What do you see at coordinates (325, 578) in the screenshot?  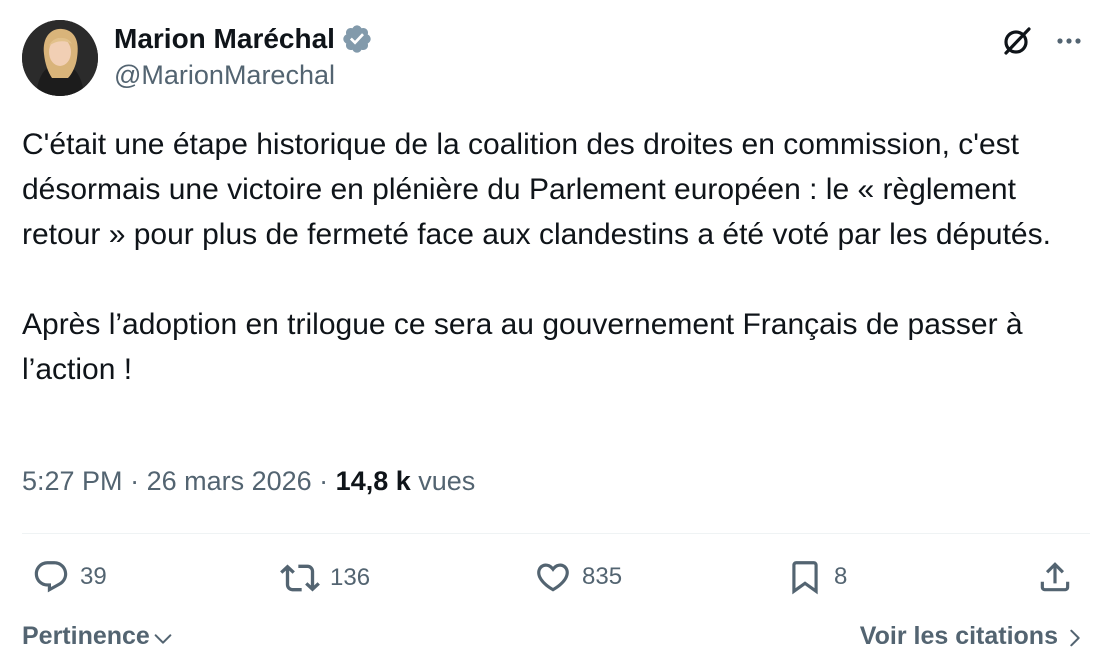 I see `repost-button: 136` at bounding box center [325, 578].